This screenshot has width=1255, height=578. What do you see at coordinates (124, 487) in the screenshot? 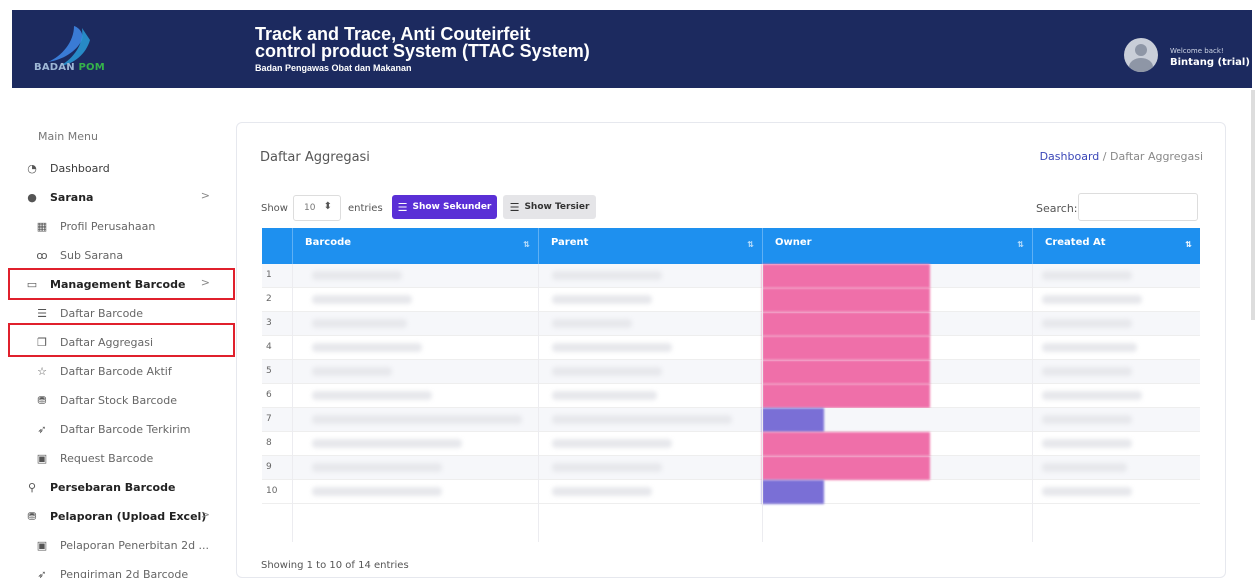
I see `sidebar-item-persebaran-barcode: ⚲ Persebaran Barcode` at bounding box center [124, 487].